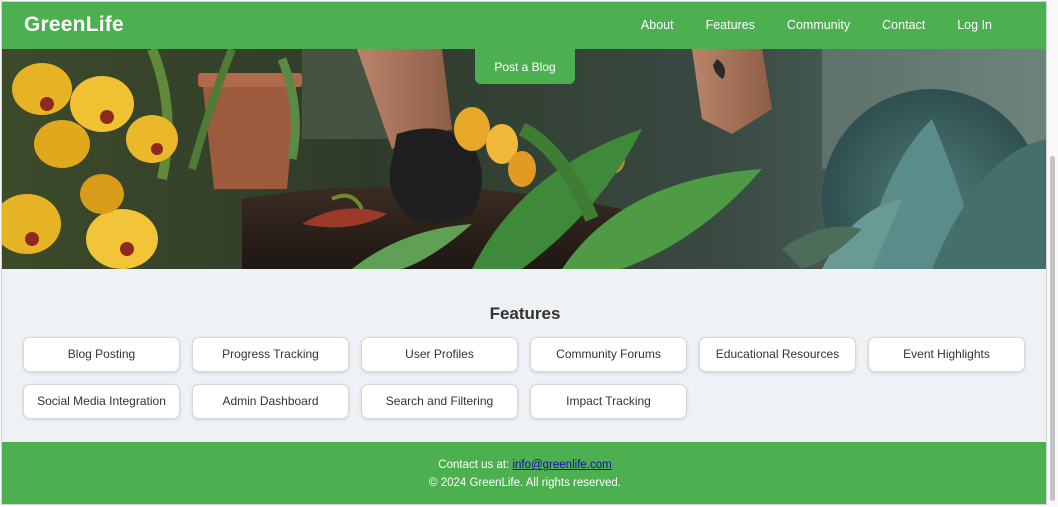 This screenshot has height=507, width=1058. I want to click on features-heading: Features, so click(525, 313).